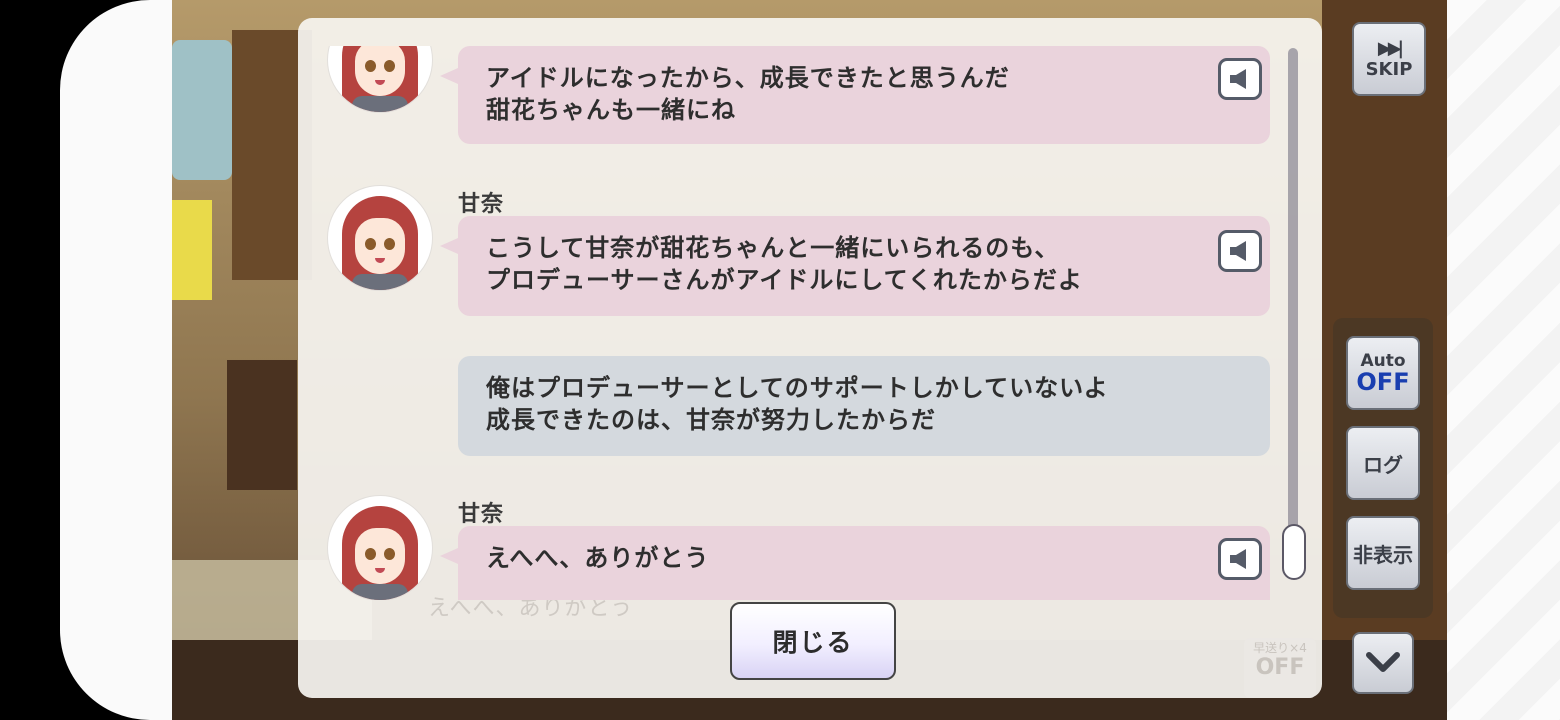 The width and height of the screenshot is (1560, 720). What do you see at coordinates (813, 641) in the screenshot?
I see `close-button: 閉じる` at bounding box center [813, 641].